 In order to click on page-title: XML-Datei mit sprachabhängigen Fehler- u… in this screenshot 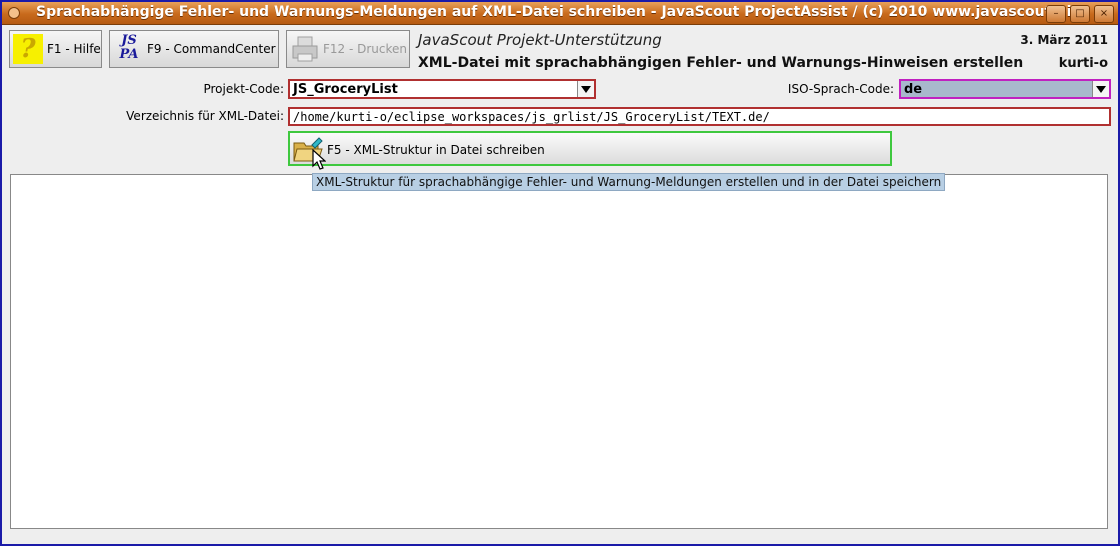, I will do `click(721, 63)`.